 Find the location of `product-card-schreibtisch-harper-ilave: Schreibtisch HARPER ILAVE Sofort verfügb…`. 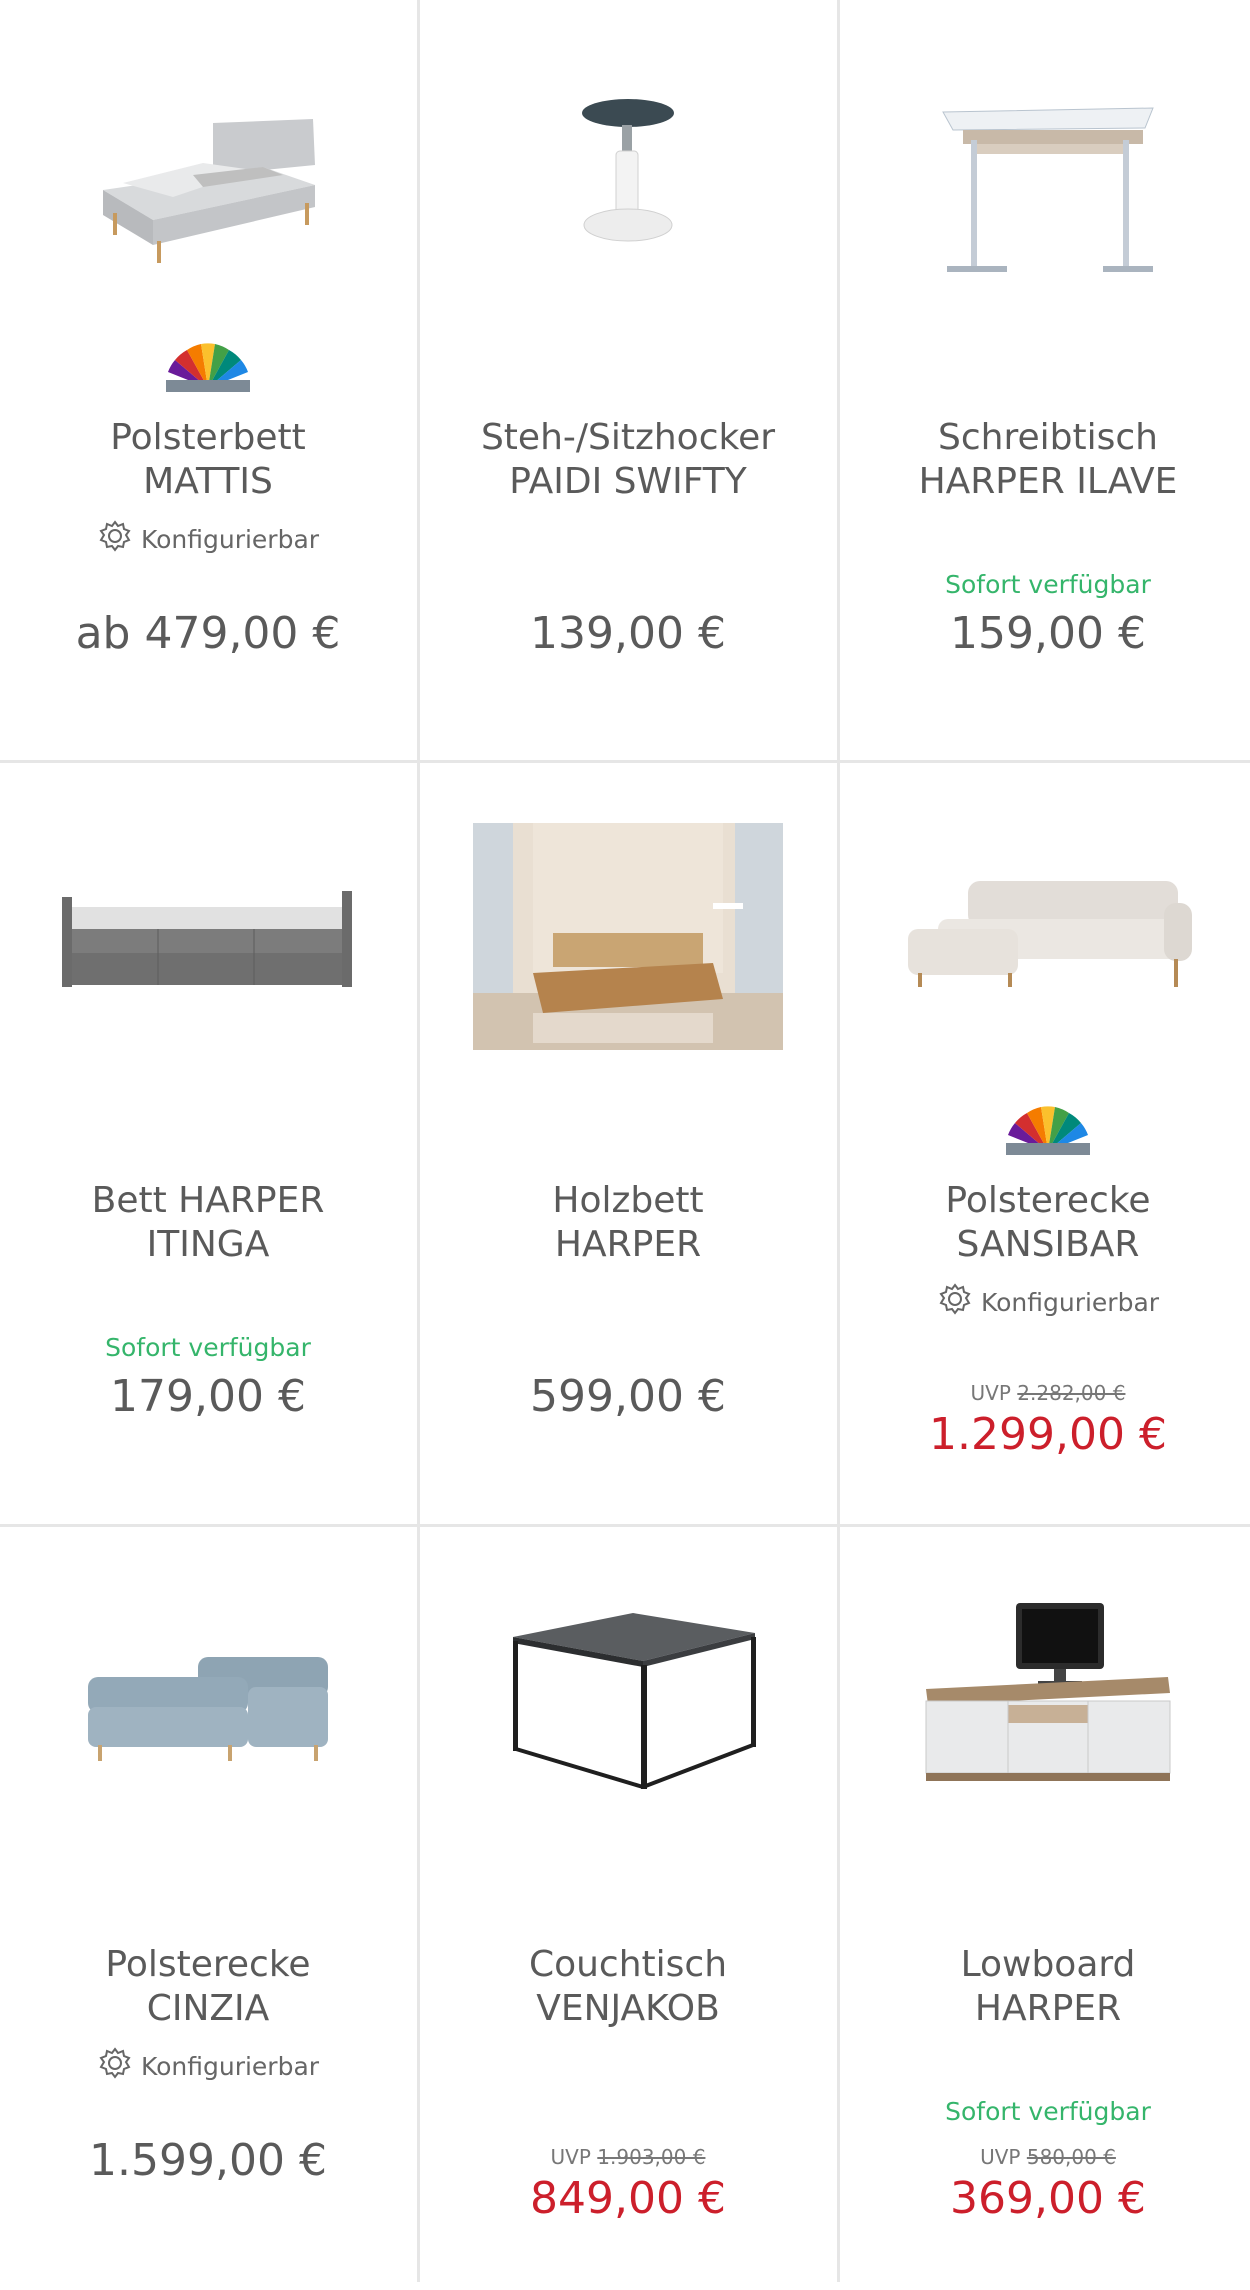

product-card-schreibtisch-harper-ilave: Schreibtisch HARPER ILAVE Sofort verfügb… is located at coordinates (1045, 381).